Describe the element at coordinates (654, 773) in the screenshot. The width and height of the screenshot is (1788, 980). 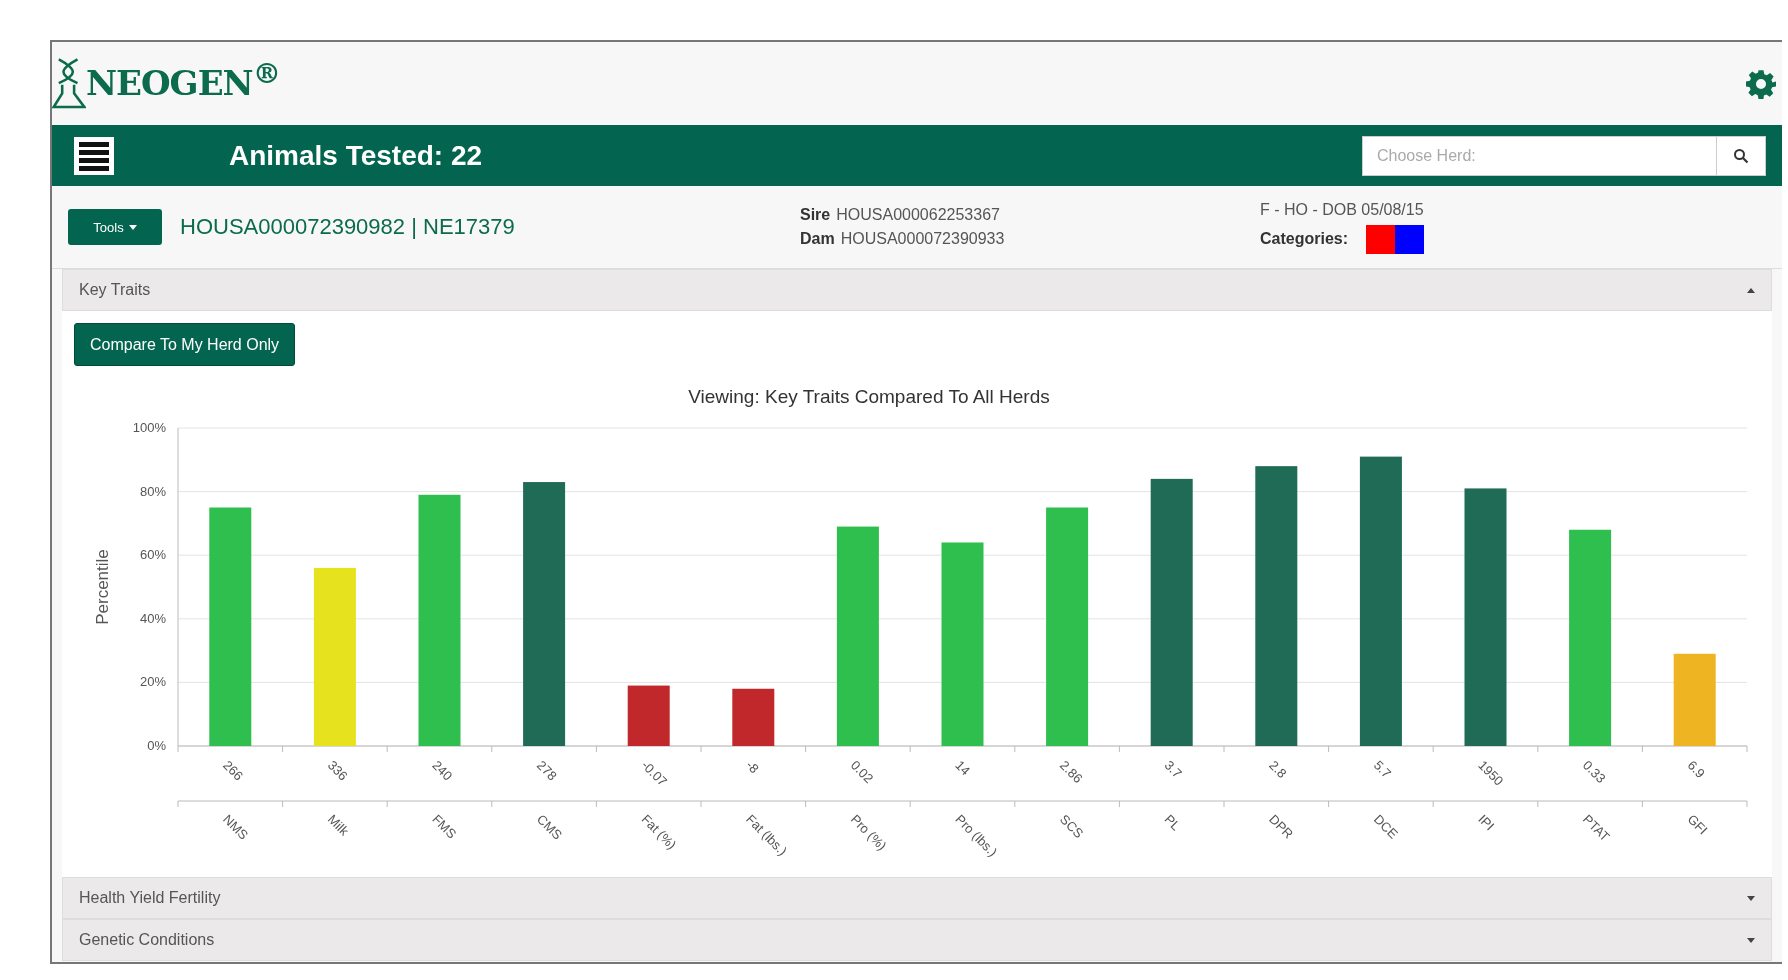
I see `value-label: -0.07` at that location.